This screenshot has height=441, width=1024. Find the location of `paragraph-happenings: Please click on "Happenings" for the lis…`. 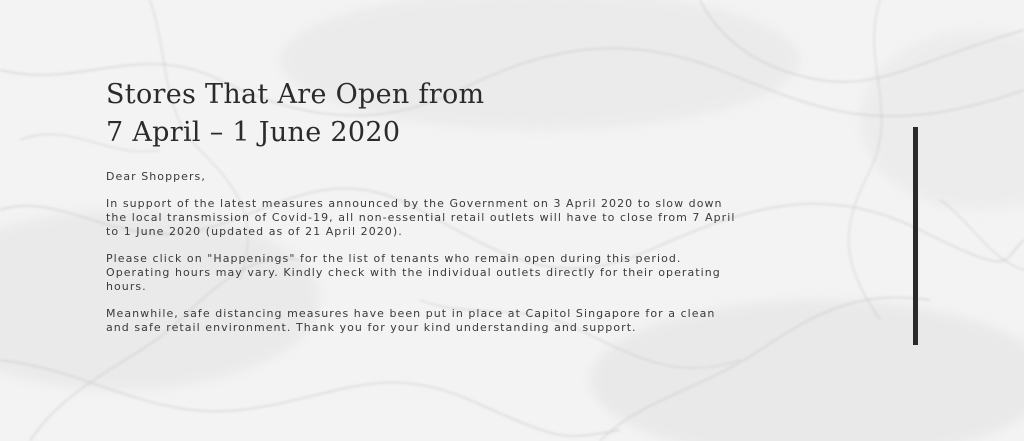

paragraph-happenings: Please click on "Happenings" for the lis… is located at coordinates (413, 272).